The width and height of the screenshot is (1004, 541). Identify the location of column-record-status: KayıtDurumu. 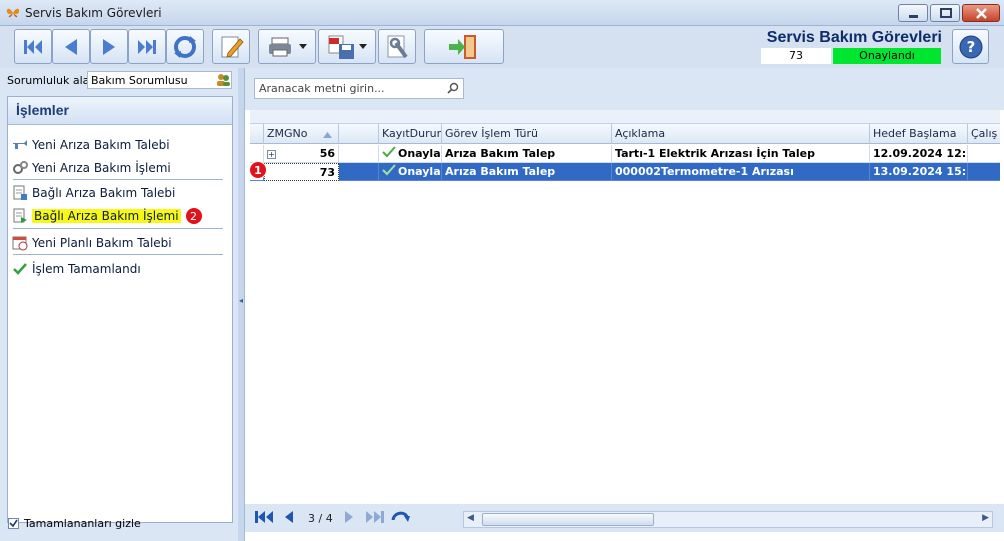
(410, 134).